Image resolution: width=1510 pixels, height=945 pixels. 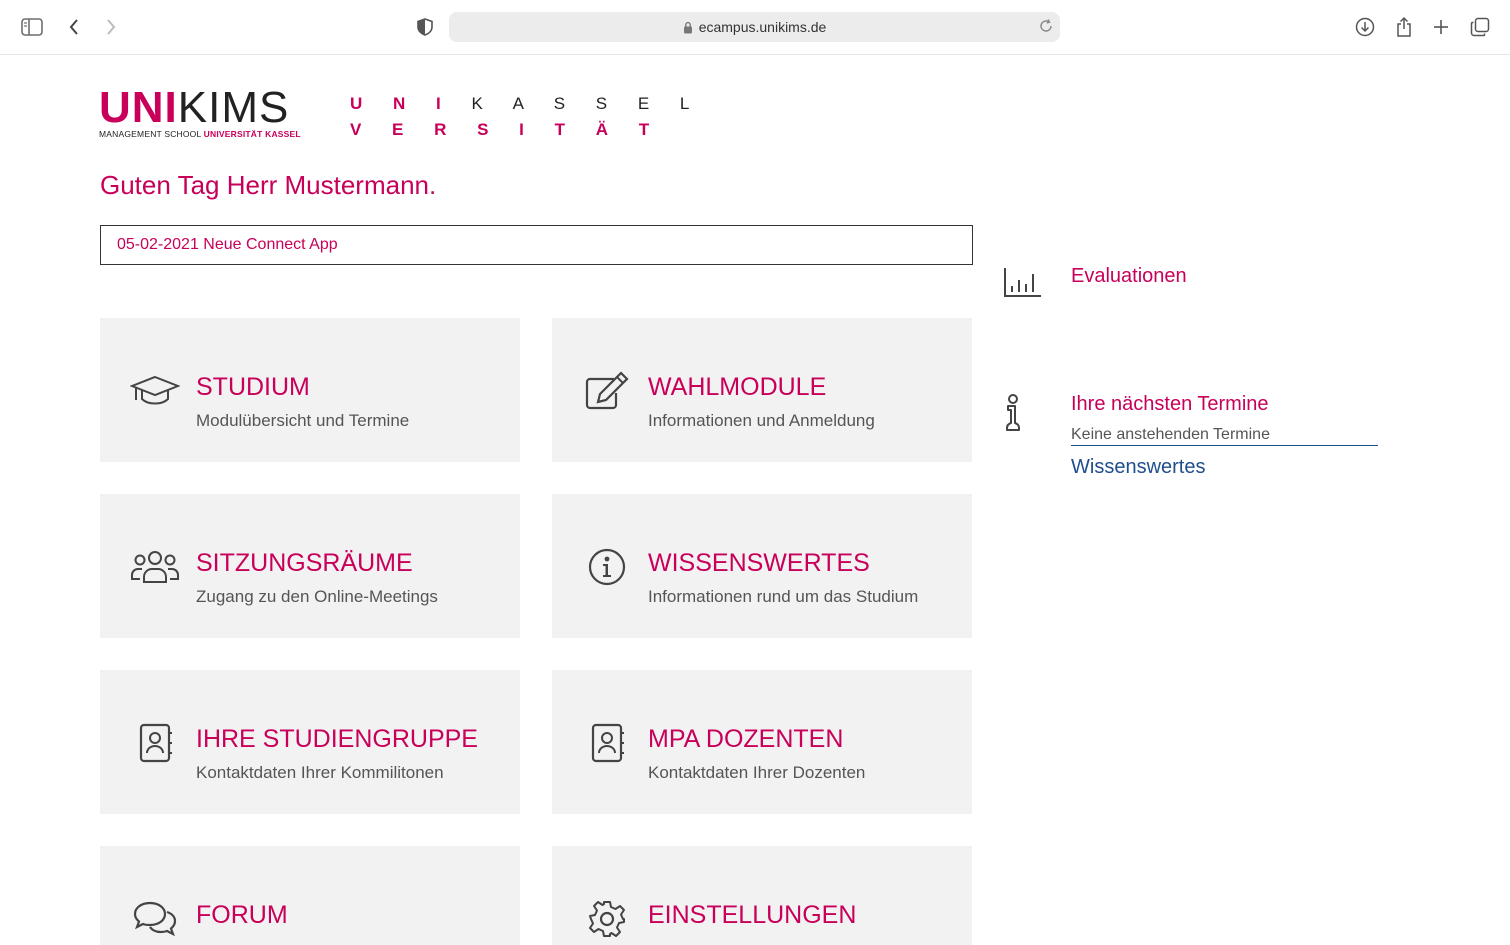 I want to click on graduation-cap-icon, so click(x=155, y=391).